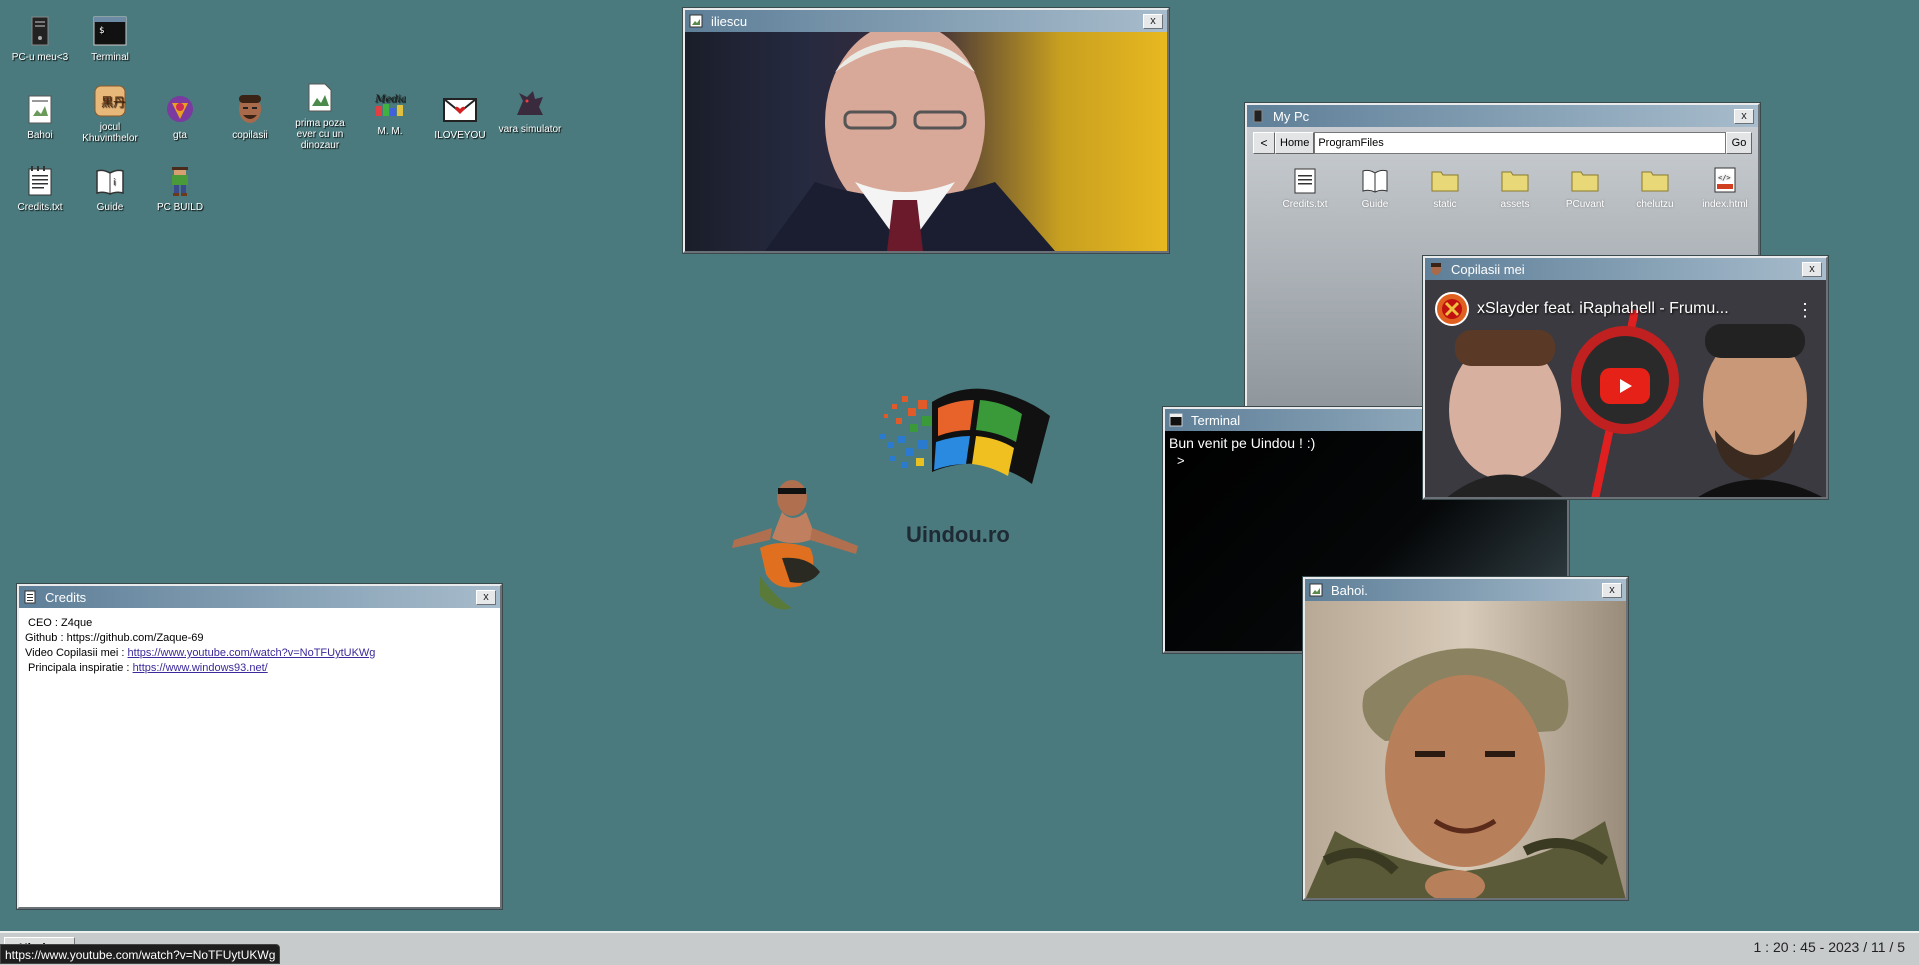  Describe the element at coordinates (250, 135) in the screenshot. I see `desktop-icon-label: copilasii` at that location.